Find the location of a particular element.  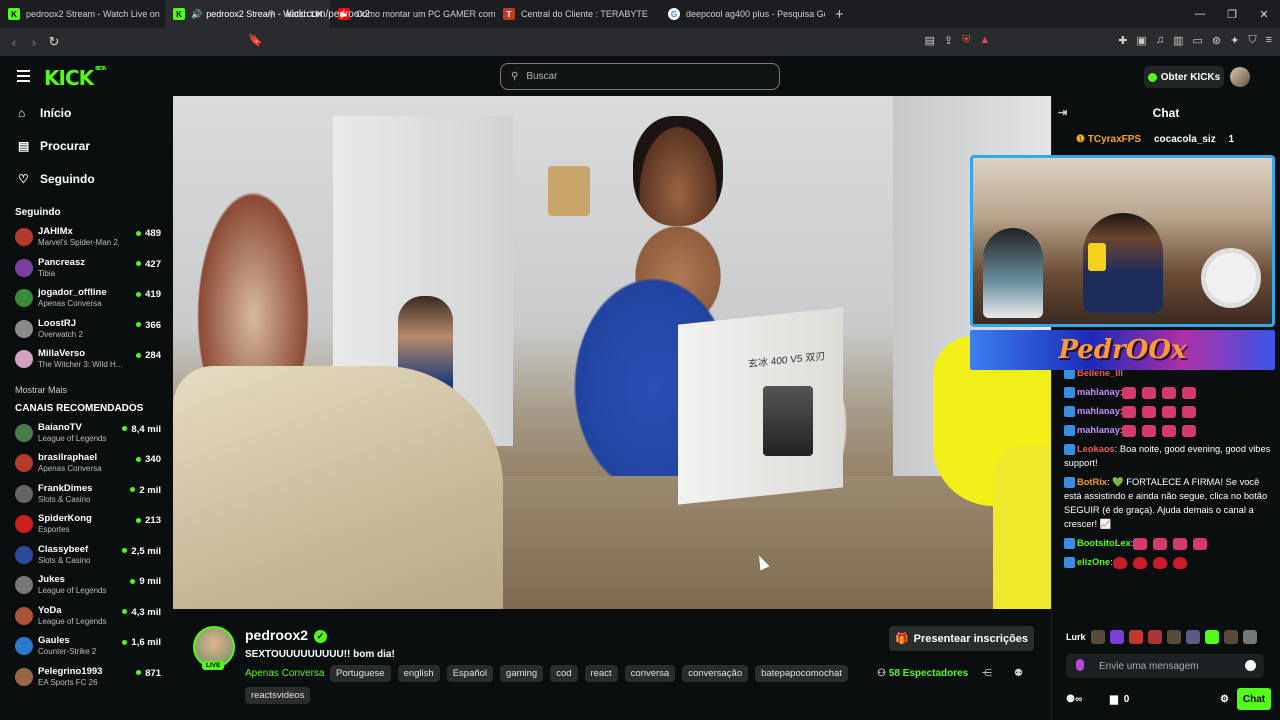

chat-send-button: Chat is located at coordinates (1254, 699).